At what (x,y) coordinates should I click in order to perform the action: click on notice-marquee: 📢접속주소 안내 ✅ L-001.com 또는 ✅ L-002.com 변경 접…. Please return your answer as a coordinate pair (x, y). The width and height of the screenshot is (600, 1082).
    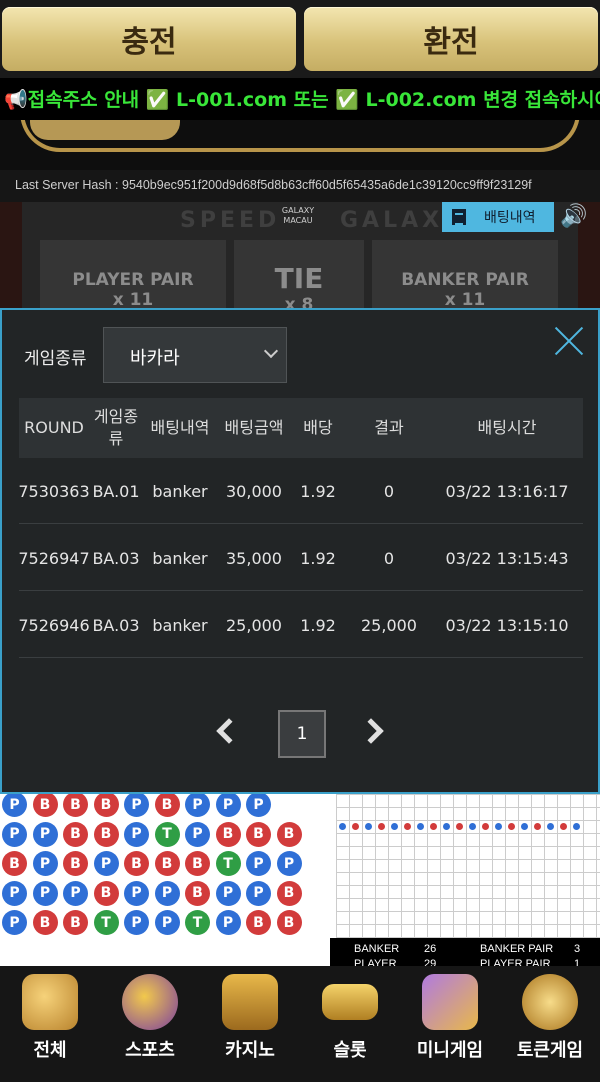
    Looking at the image, I should click on (300, 99).